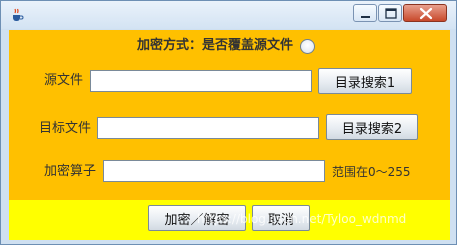 This screenshot has height=245, width=457. What do you see at coordinates (215, 45) in the screenshot?
I see `encryption-mode-label: 加密方式：是否覆盖源文件` at bounding box center [215, 45].